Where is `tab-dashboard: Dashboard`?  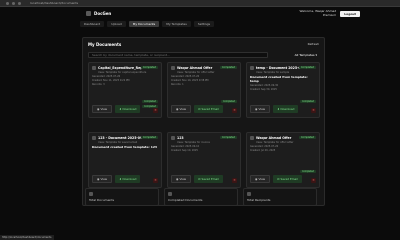 tab-dashboard: Dashboard is located at coordinates (92, 24).